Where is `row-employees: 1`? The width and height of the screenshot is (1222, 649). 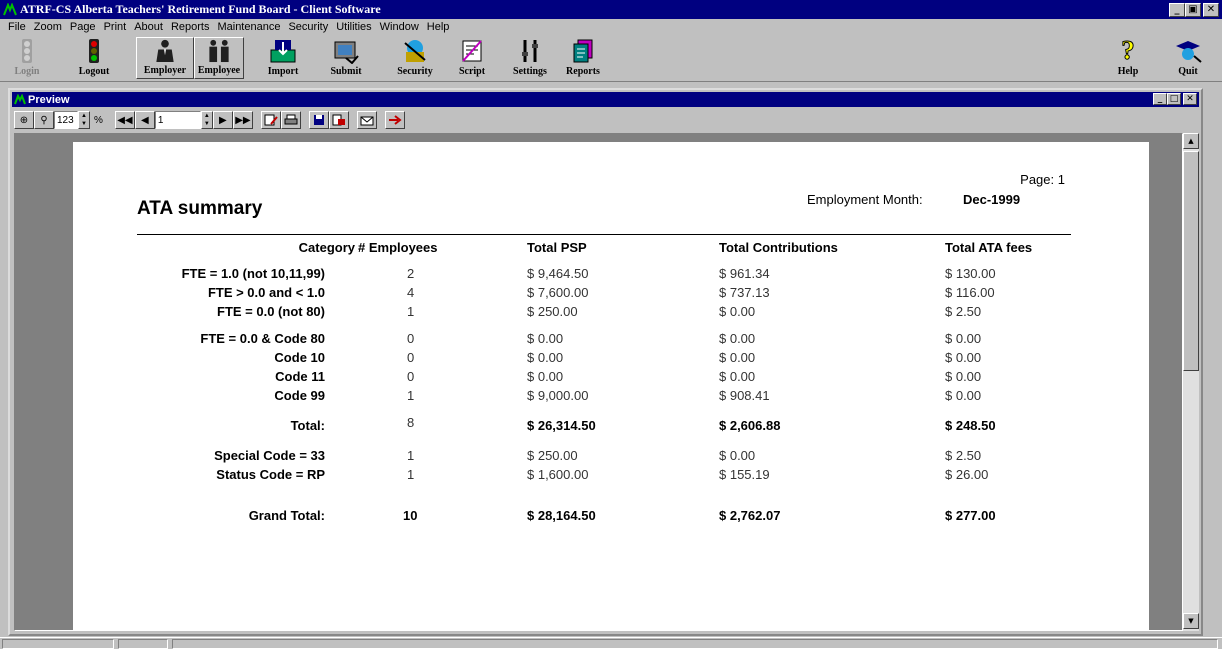
row-employees: 1 is located at coordinates (411, 395).